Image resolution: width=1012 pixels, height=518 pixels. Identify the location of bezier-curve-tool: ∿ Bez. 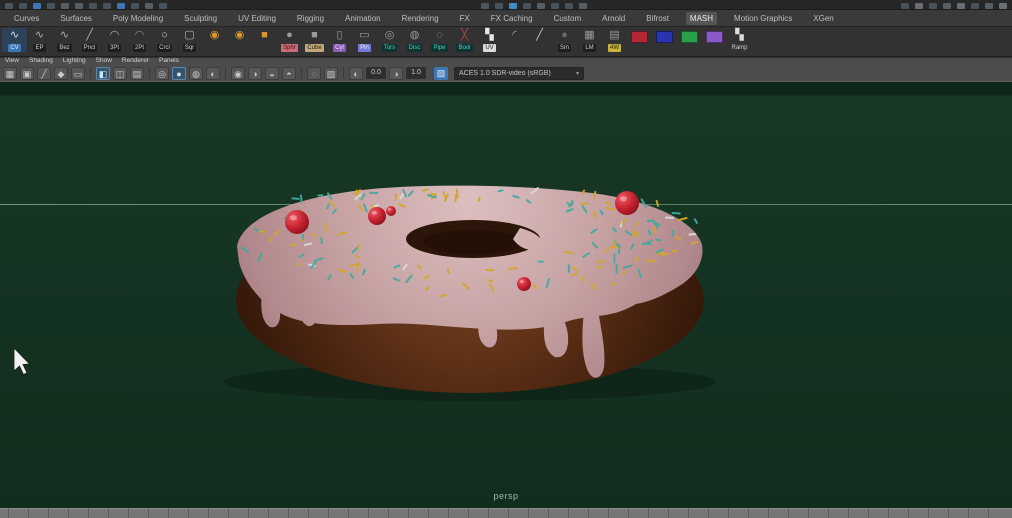
(64, 40).